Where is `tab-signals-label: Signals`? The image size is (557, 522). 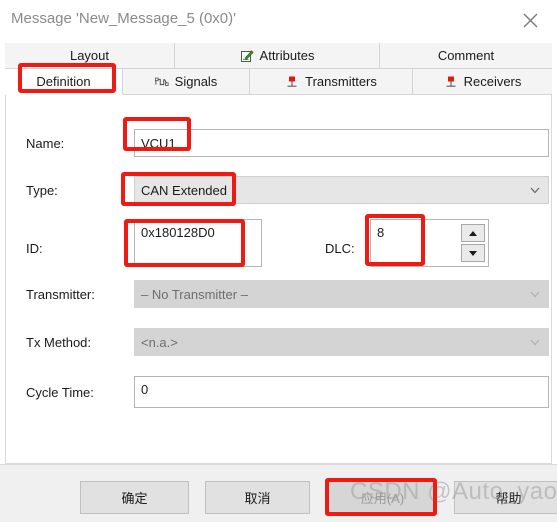 tab-signals-label: Signals is located at coordinates (196, 81).